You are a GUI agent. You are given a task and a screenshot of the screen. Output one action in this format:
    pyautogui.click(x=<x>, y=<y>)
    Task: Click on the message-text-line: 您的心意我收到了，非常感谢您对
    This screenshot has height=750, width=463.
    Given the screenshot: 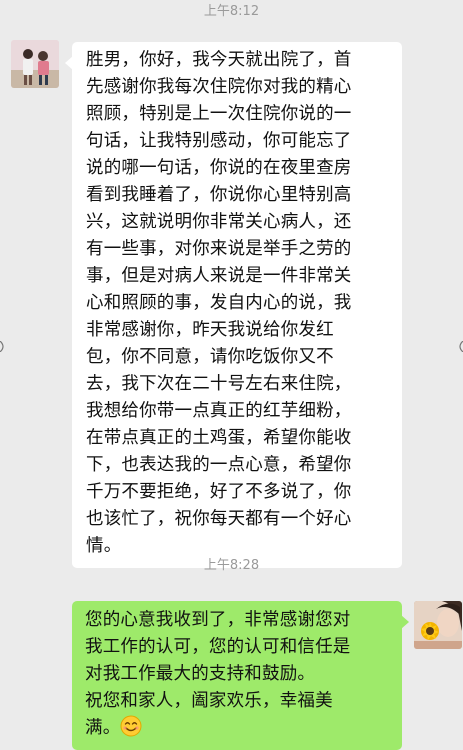 What is the action you would take?
    pyautogui.click(x=218, y=620)
    